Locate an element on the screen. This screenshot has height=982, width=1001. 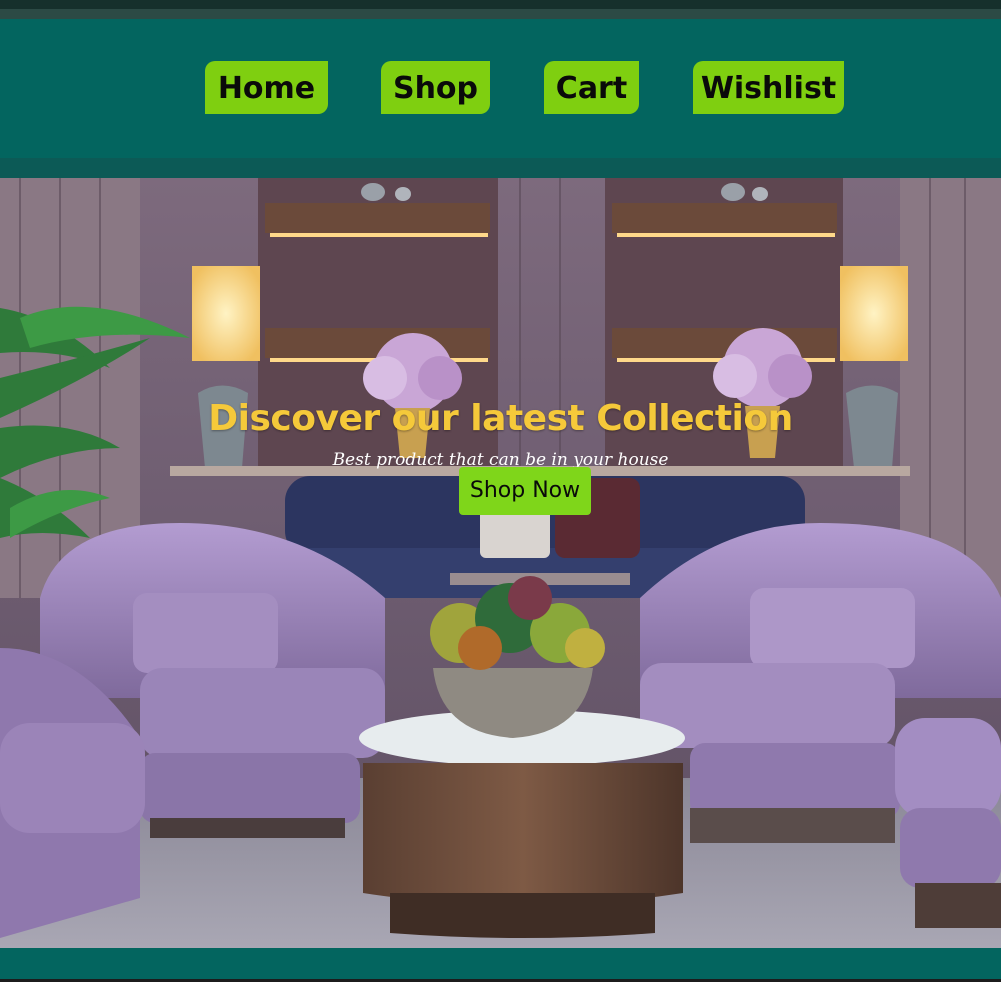
shop-now-button: Shop Now is located at coordinates (525, 491).